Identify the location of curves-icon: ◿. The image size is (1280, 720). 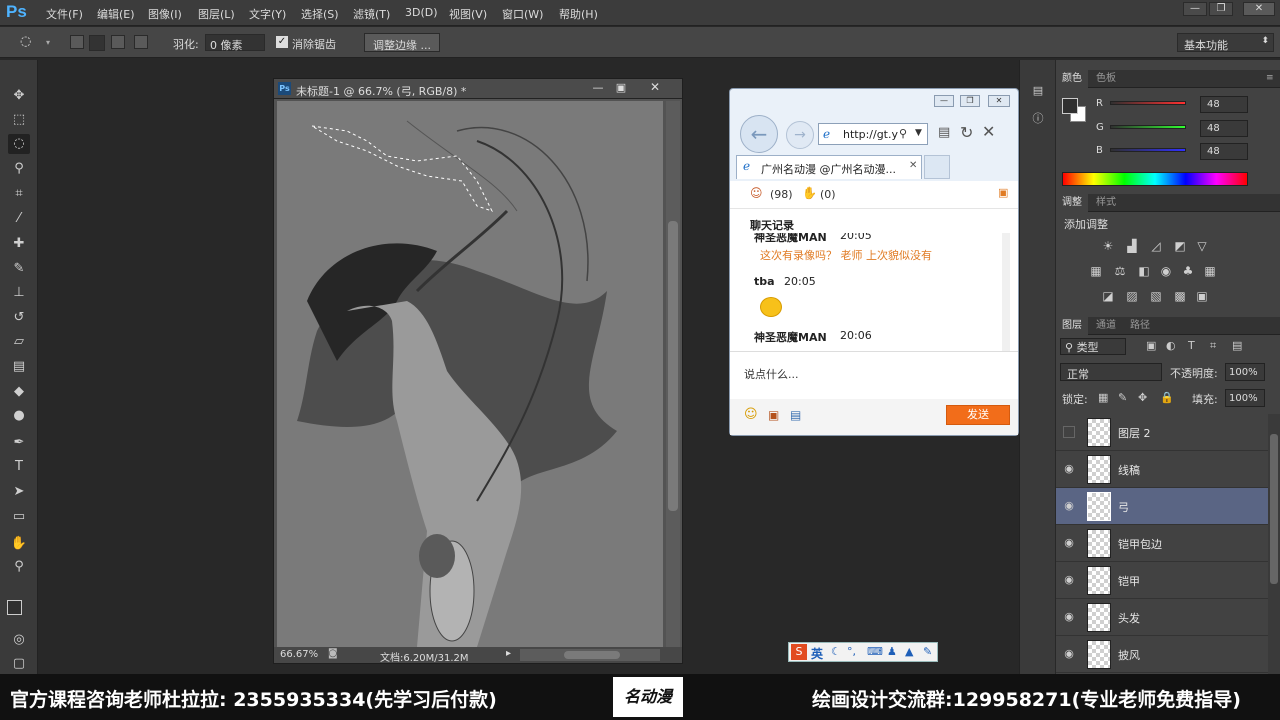
(1156, 246).